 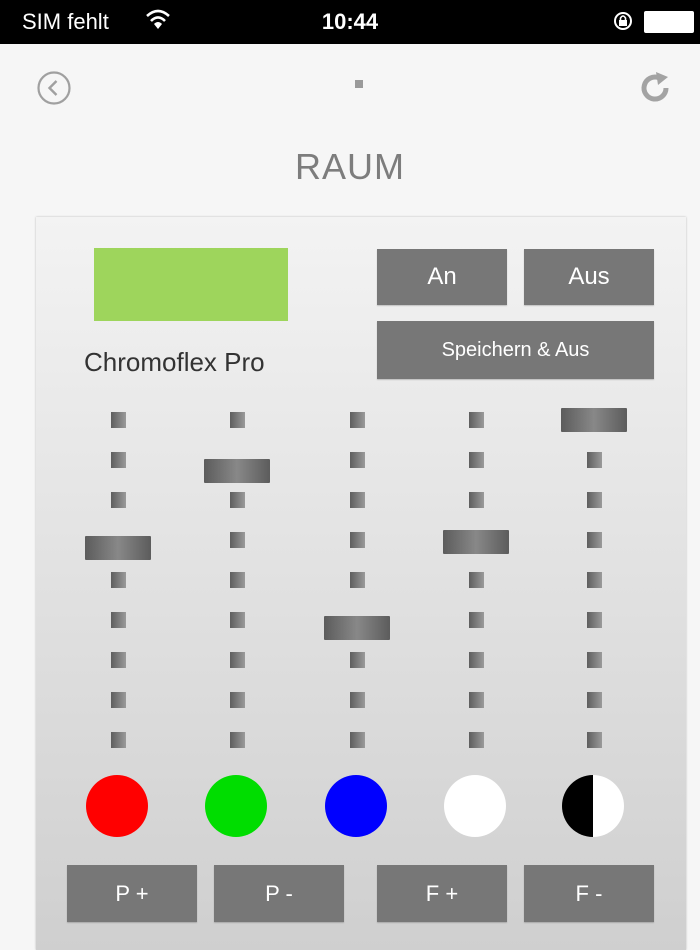 What do you see at coordinates (623, 21) in the screenshot?
I see `rotation-lock-icon` at bounding box center [623, 21].